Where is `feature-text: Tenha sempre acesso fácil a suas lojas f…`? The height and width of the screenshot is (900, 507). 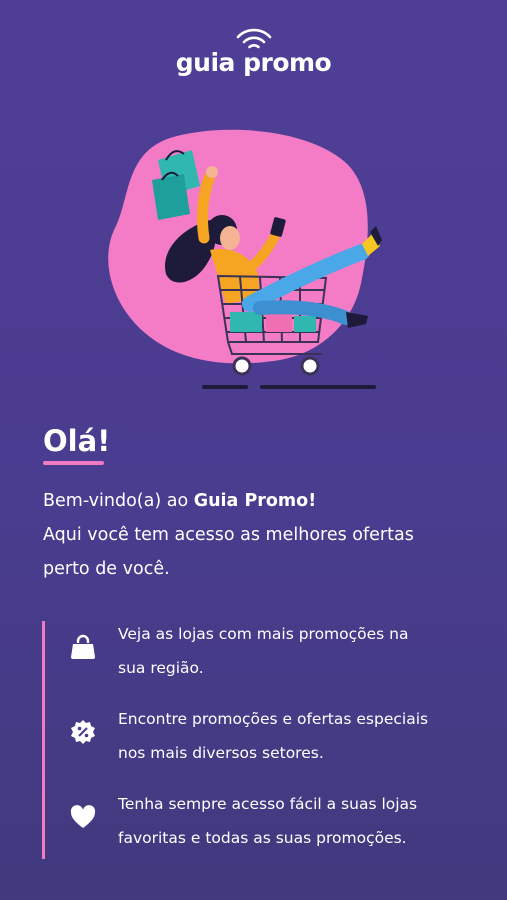 feature-text: Tenha sempre acesso fácil a suas lojas f… is located at coordinates (267, 821).